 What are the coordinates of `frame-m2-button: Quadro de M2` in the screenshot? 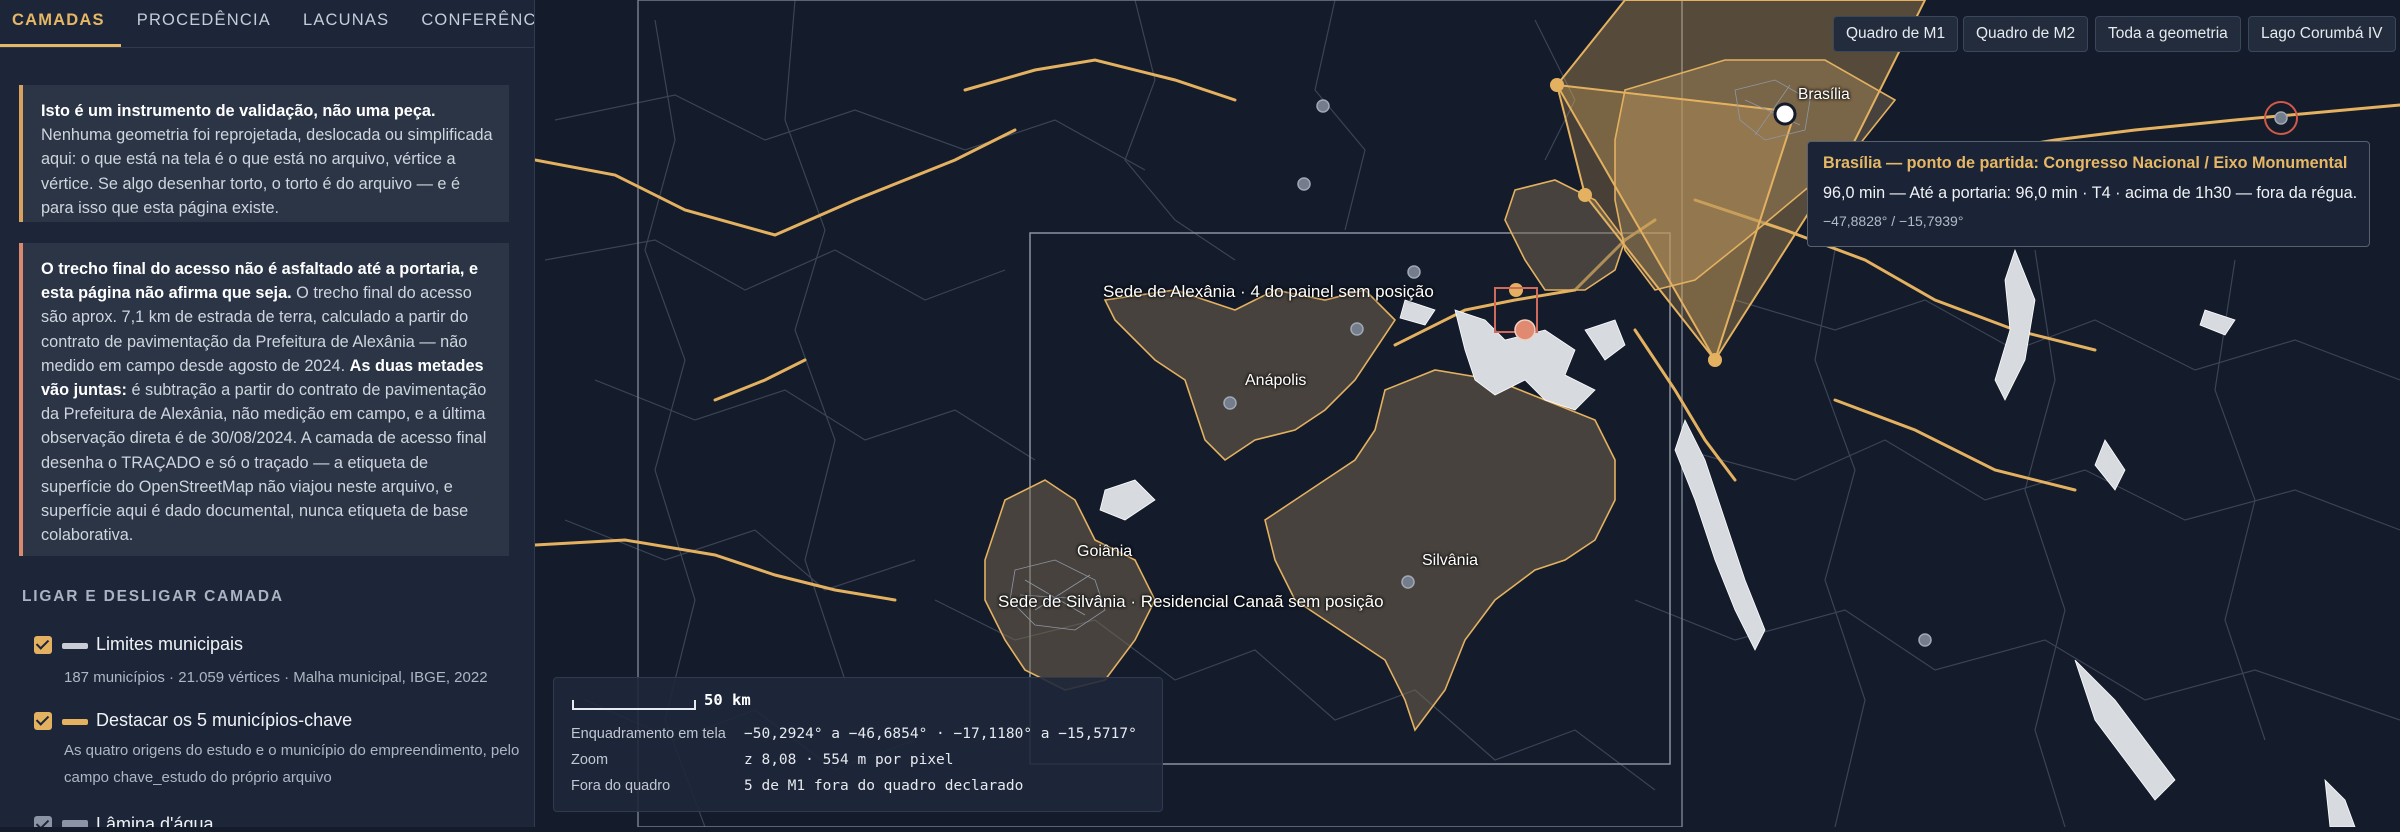 It's located at (2026, 34).